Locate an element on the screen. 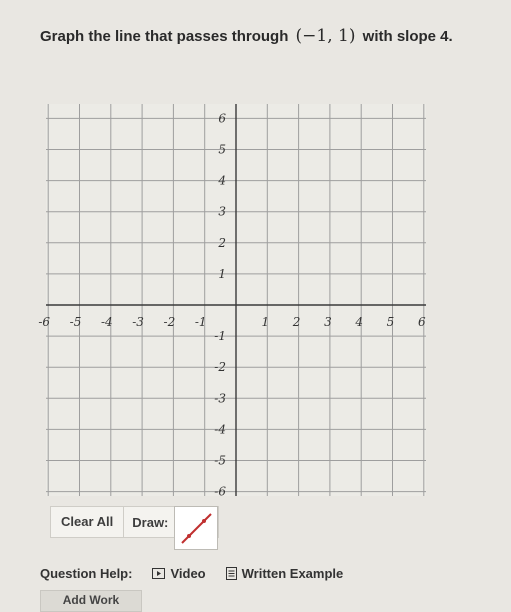 Image resolution: width=511 pixels, height=612 pixels. y-tick-label: -6 is located at coordinates (220, 492).